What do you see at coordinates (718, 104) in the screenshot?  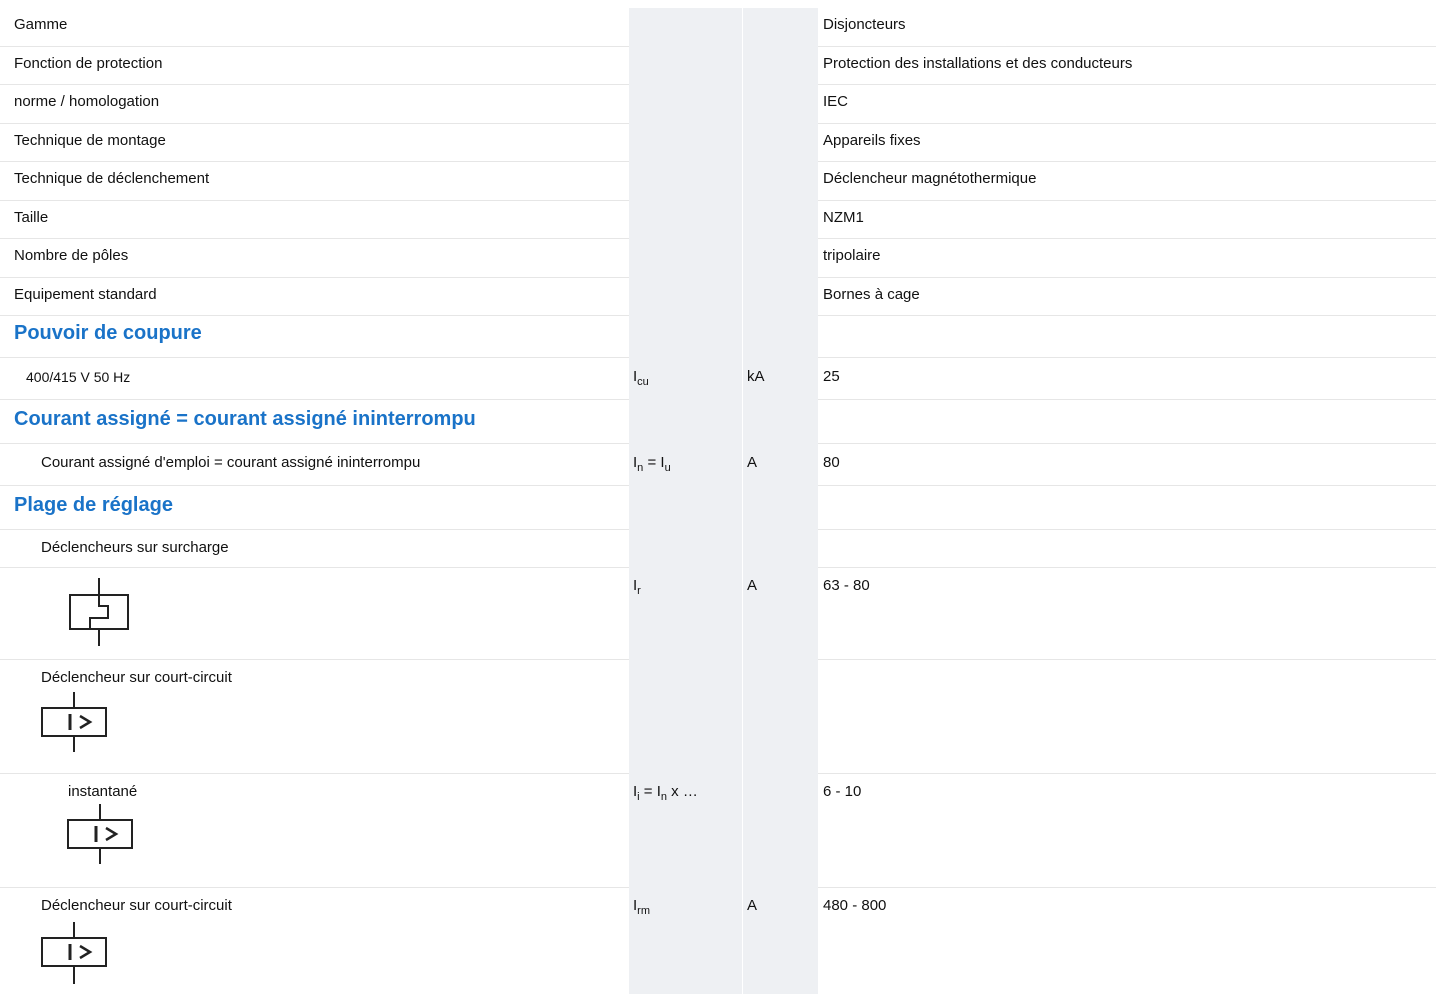 I see `table-row: norme / homologation IEC` at bounding box center [718, 104].